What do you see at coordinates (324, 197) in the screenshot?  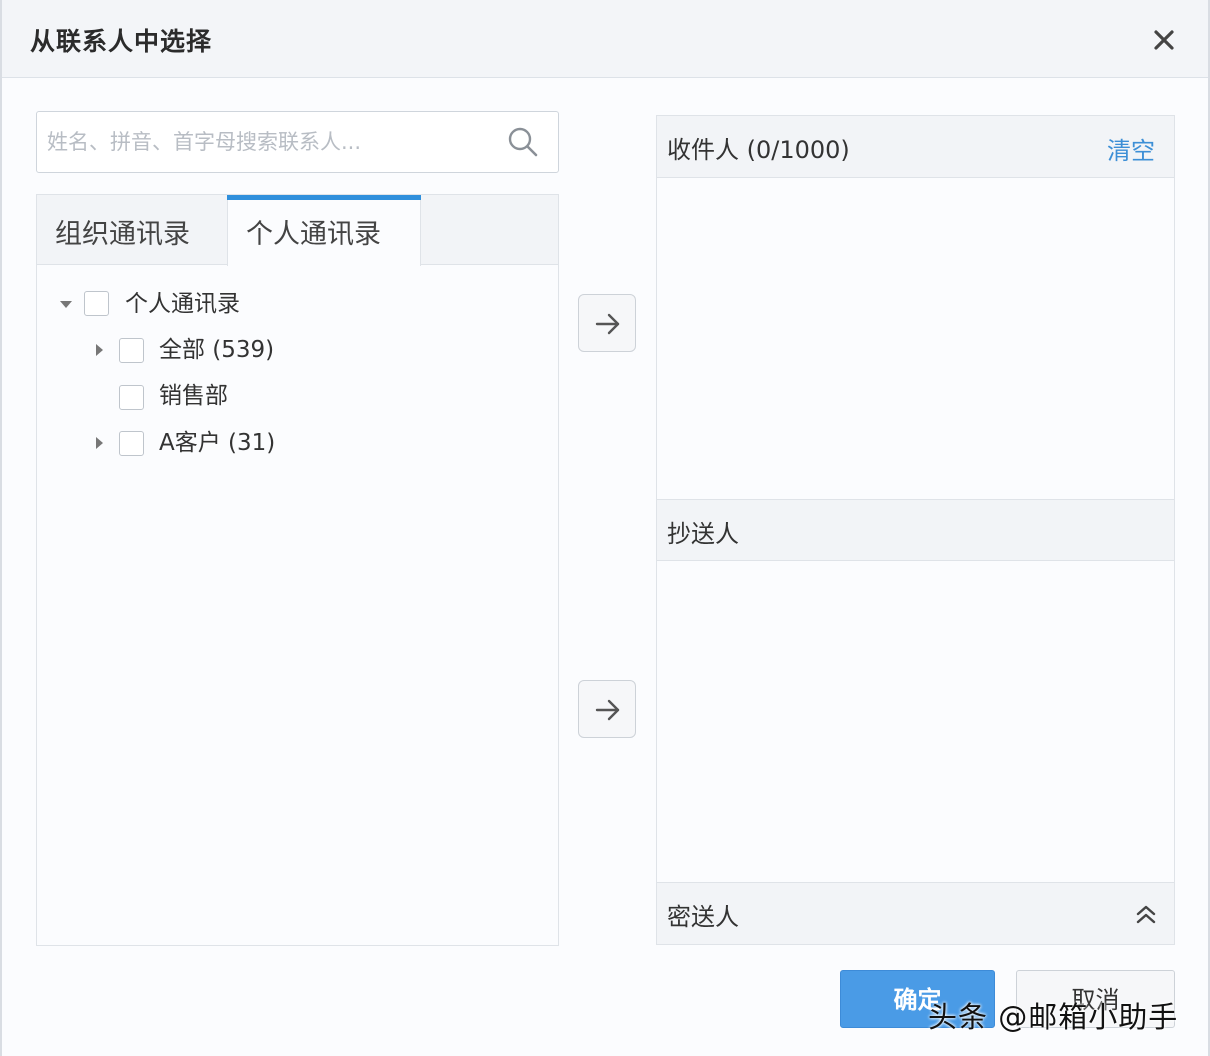 I see `active-tab-indicator` at bounding box center [324, 197].